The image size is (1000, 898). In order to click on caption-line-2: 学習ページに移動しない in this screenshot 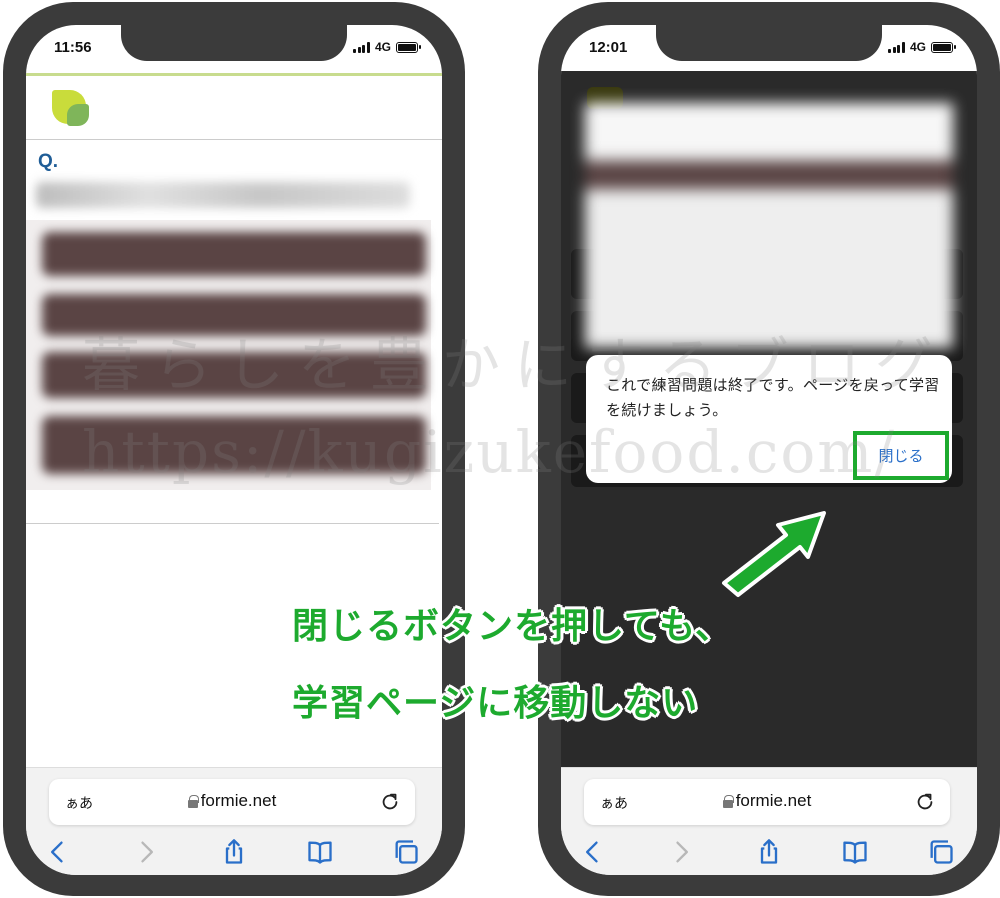, I will do `click(495, 702)`.